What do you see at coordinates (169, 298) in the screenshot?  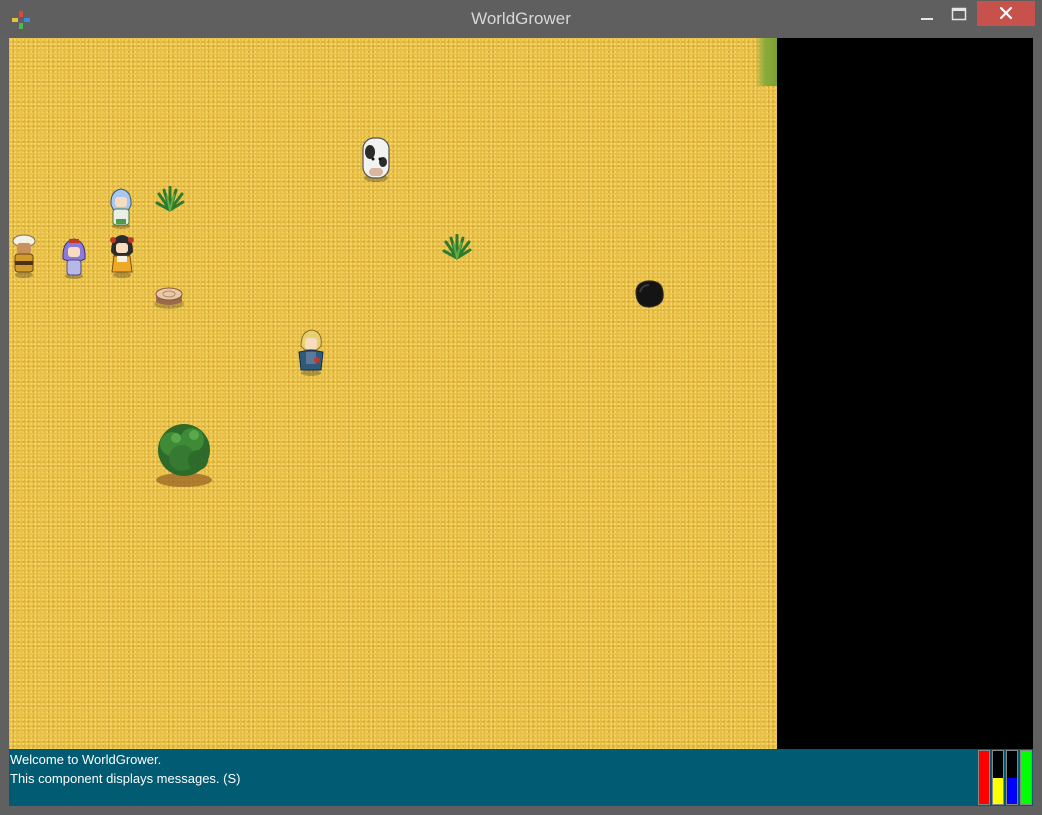 I see `tree-stump-icon` at bounding box center [169, 298].